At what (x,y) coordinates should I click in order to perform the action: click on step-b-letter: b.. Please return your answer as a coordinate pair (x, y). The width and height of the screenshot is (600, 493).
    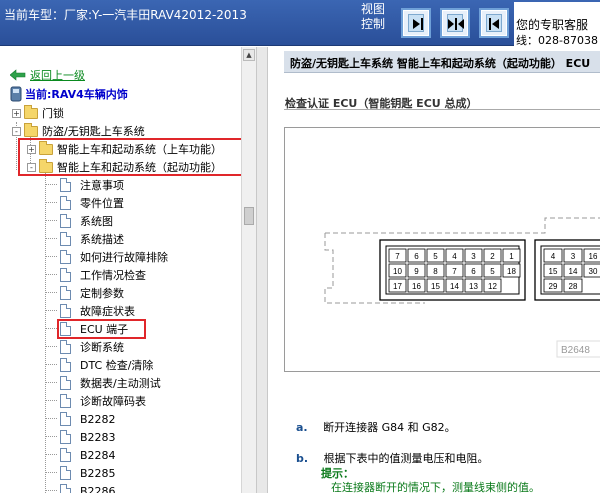
    Looking at the image, I should click on (302, 458).